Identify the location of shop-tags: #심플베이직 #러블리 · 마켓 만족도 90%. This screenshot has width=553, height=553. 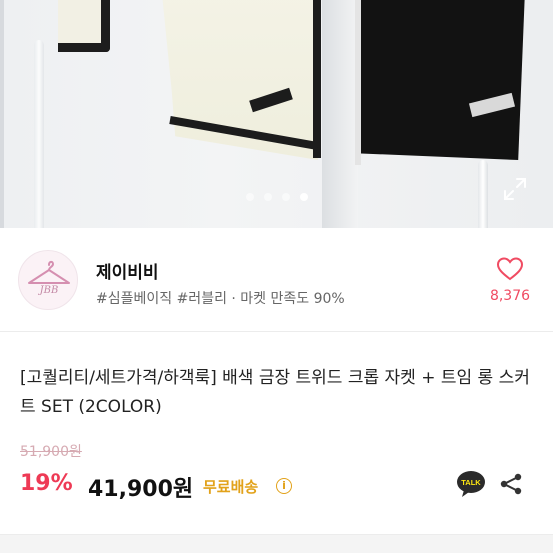
(220, 299).